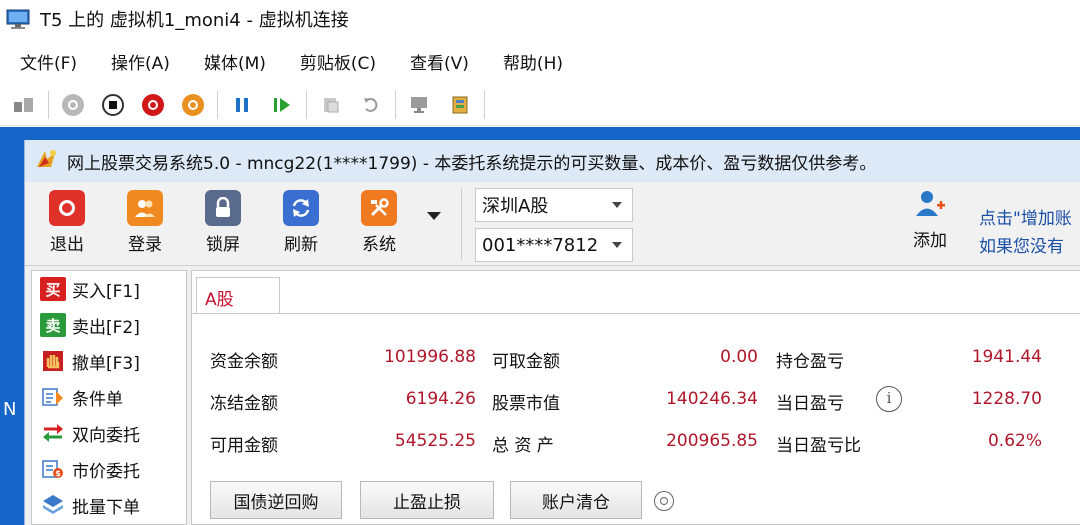  I want to click on nav-item-market-order: $ 市价委托, so click(109, 469).